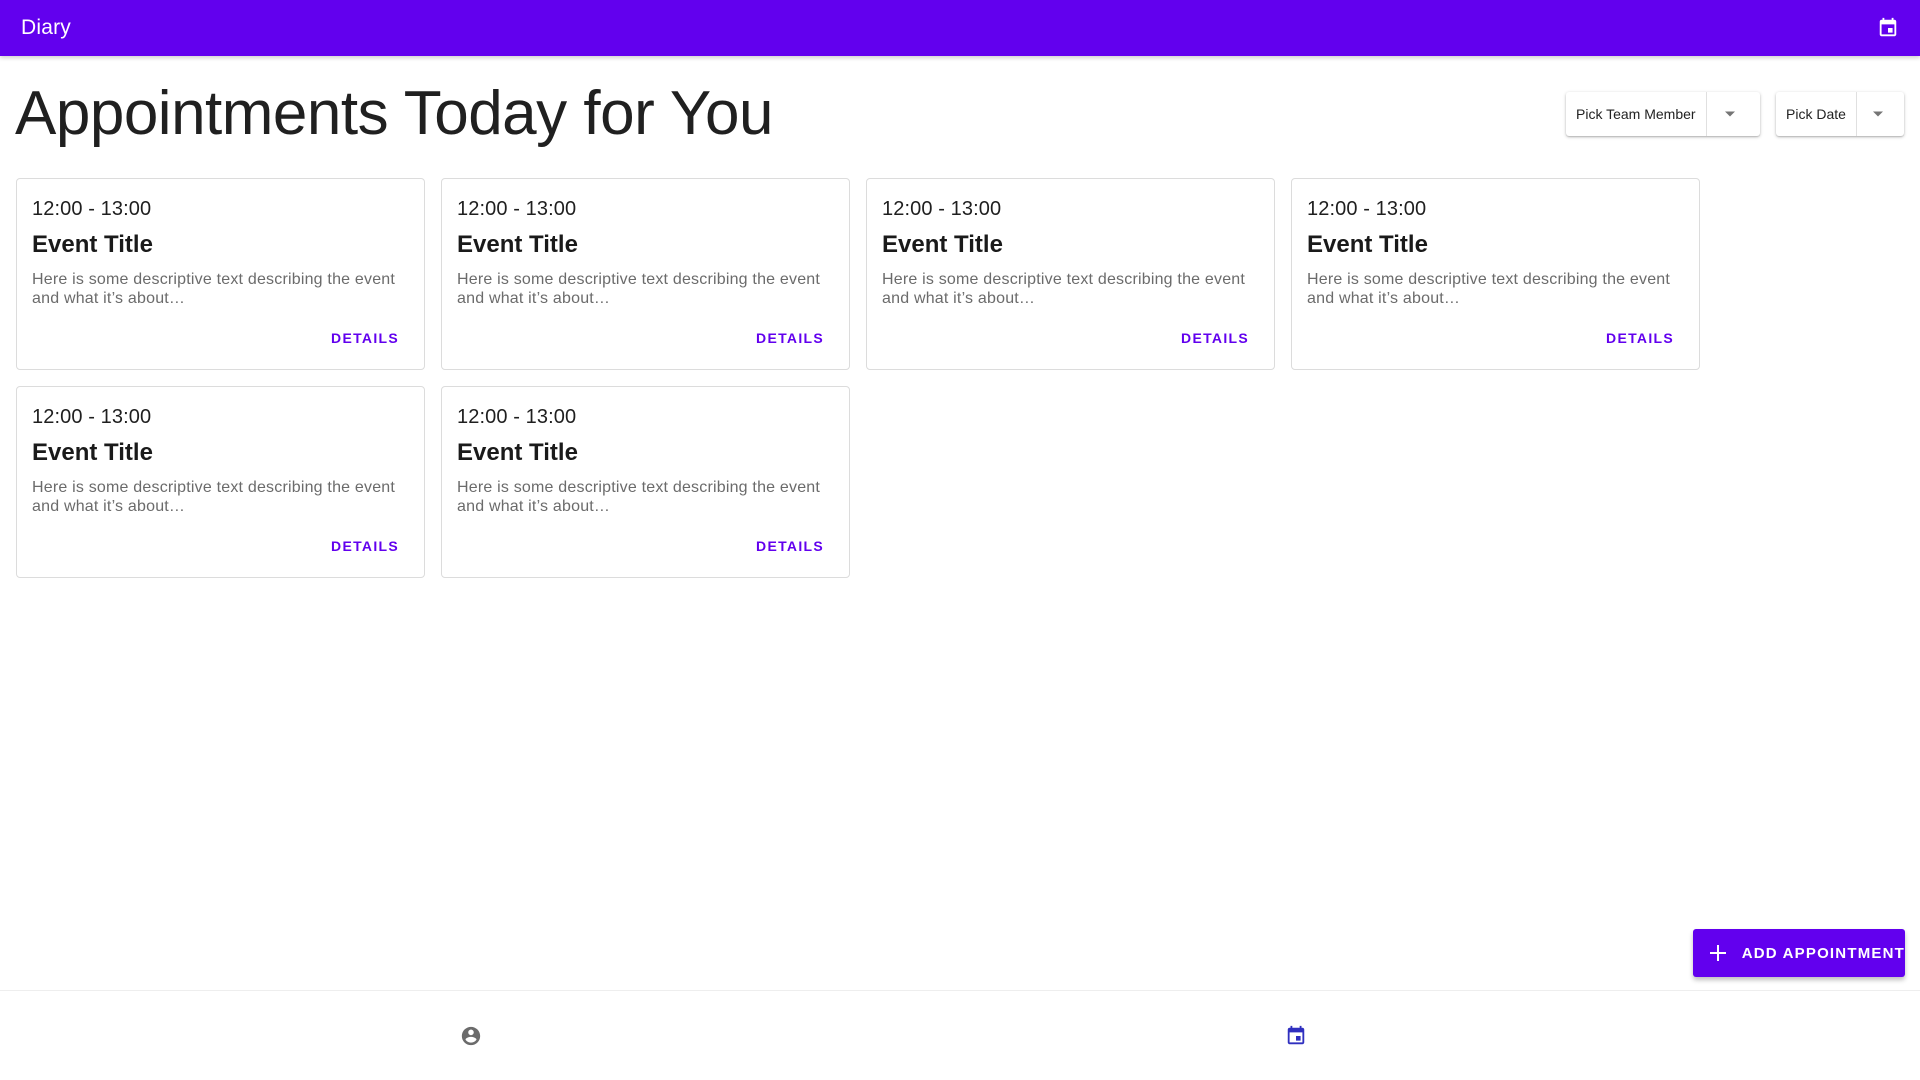  Describe the element at coordinates (471, 1036) in the screenshot. I see `account-circle-icon` at that location.